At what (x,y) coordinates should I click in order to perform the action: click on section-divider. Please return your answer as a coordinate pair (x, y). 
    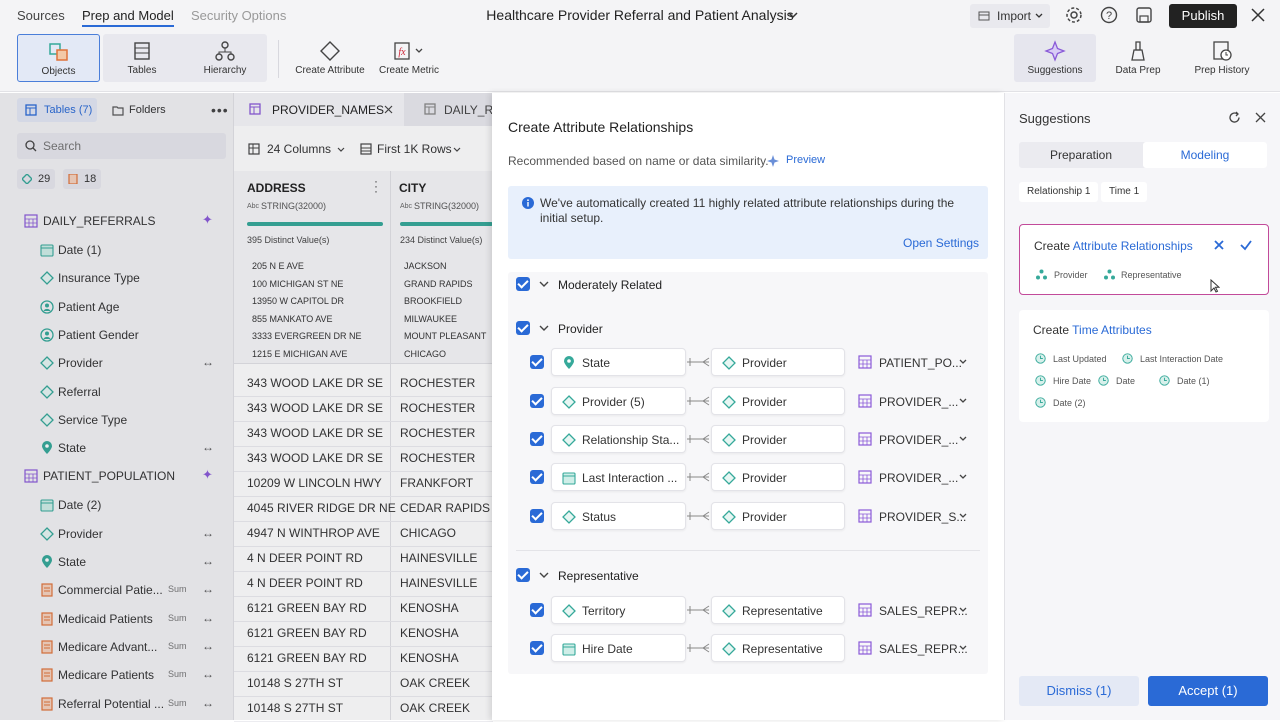
    Looking at the image, I should click on (748, 550).